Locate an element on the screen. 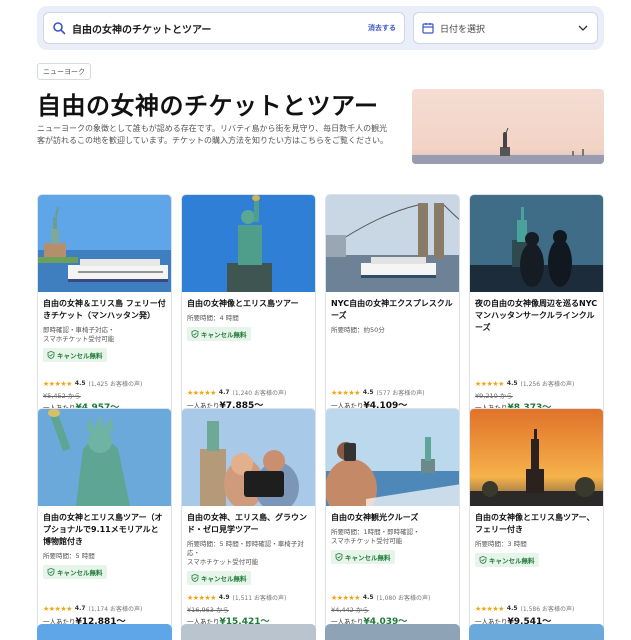 The width and height of the screenshot is (631, 640). date-placeholder: 日付を選択 is located at coordinates (463, 29).